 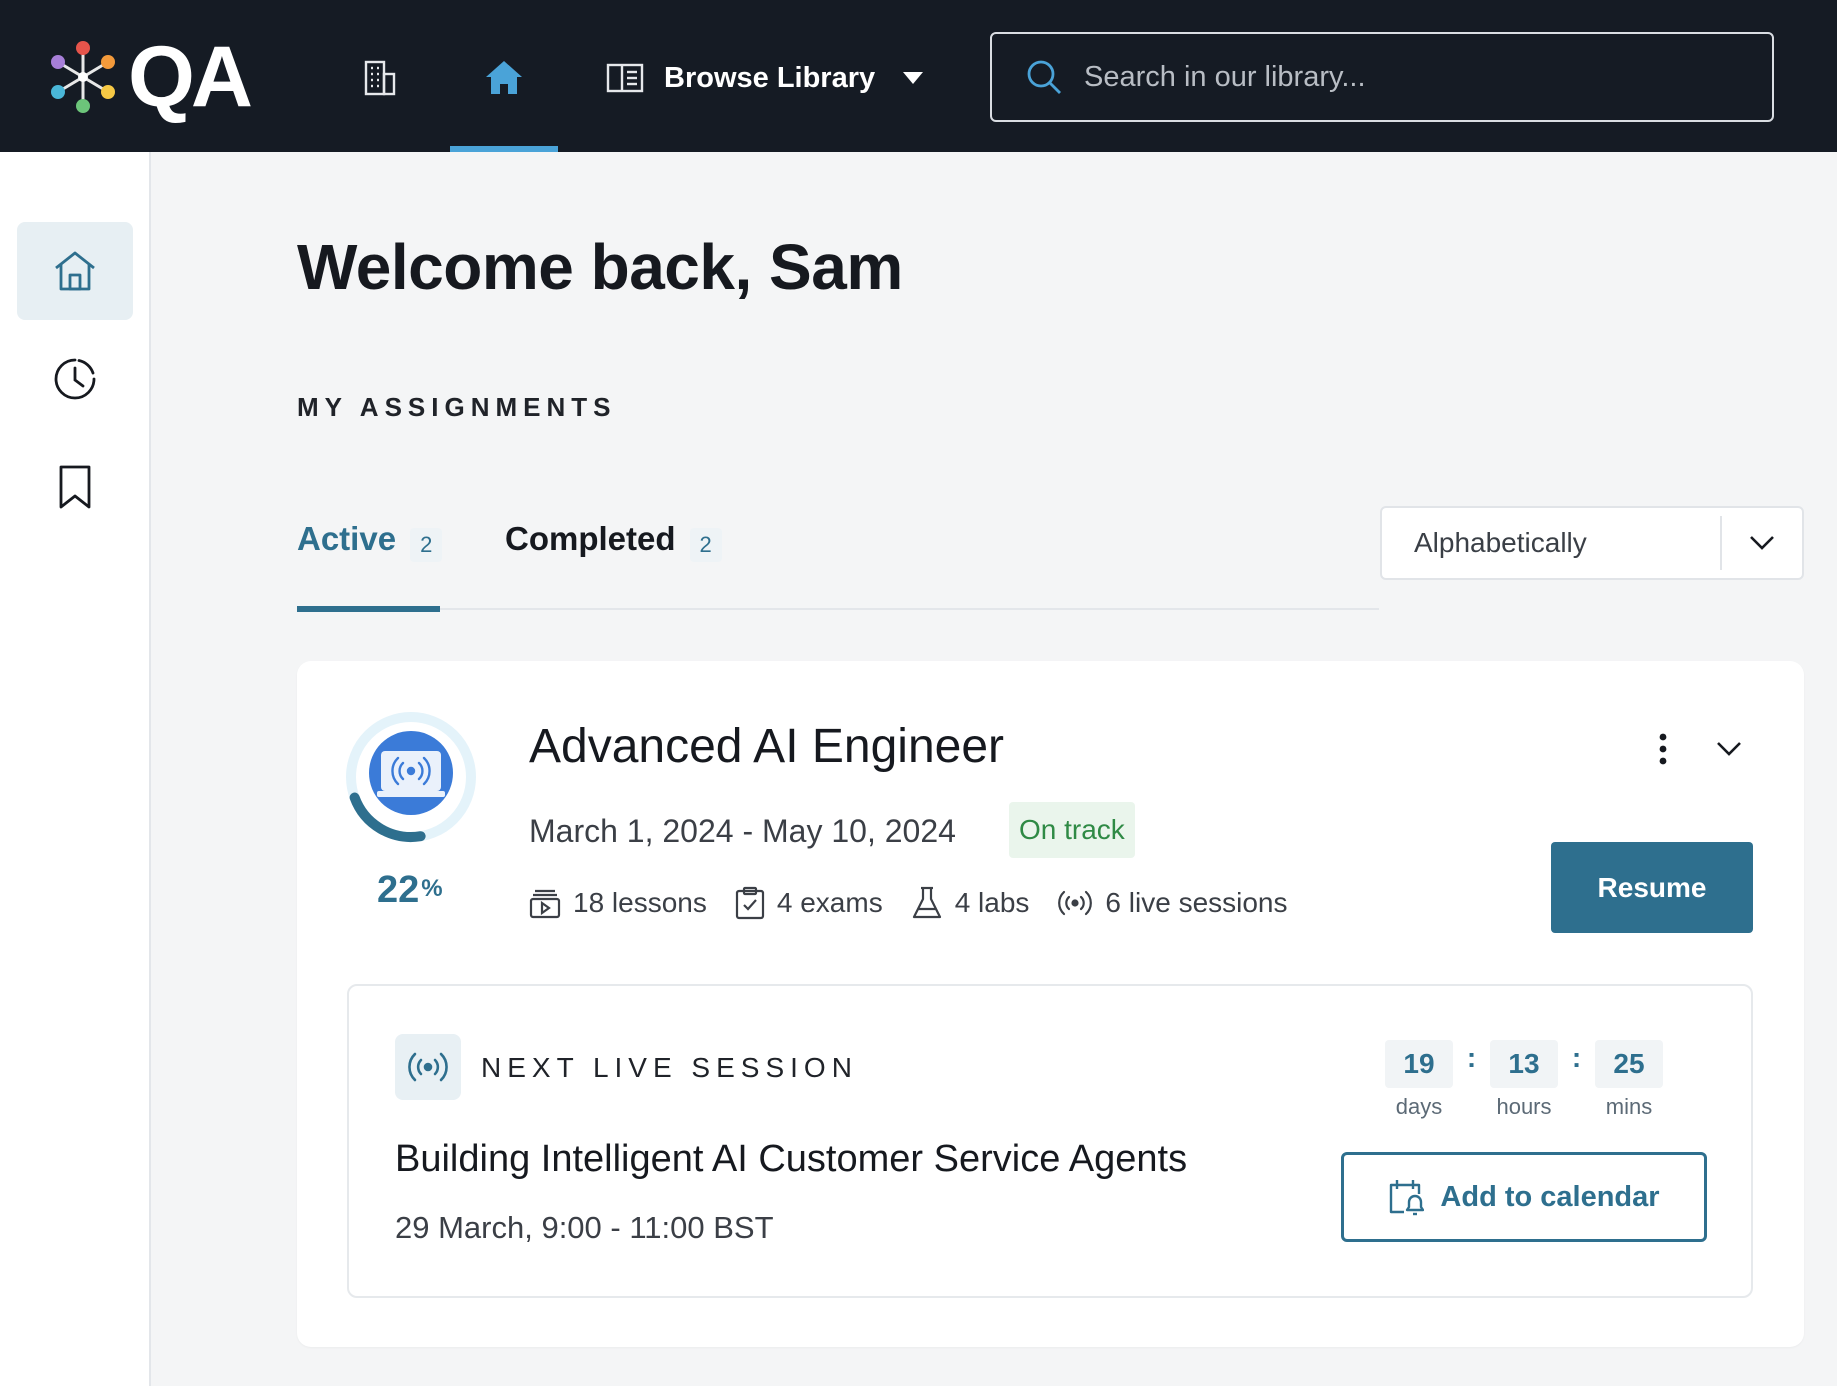 I want to click on home-icon, so click(x=504, y=77).